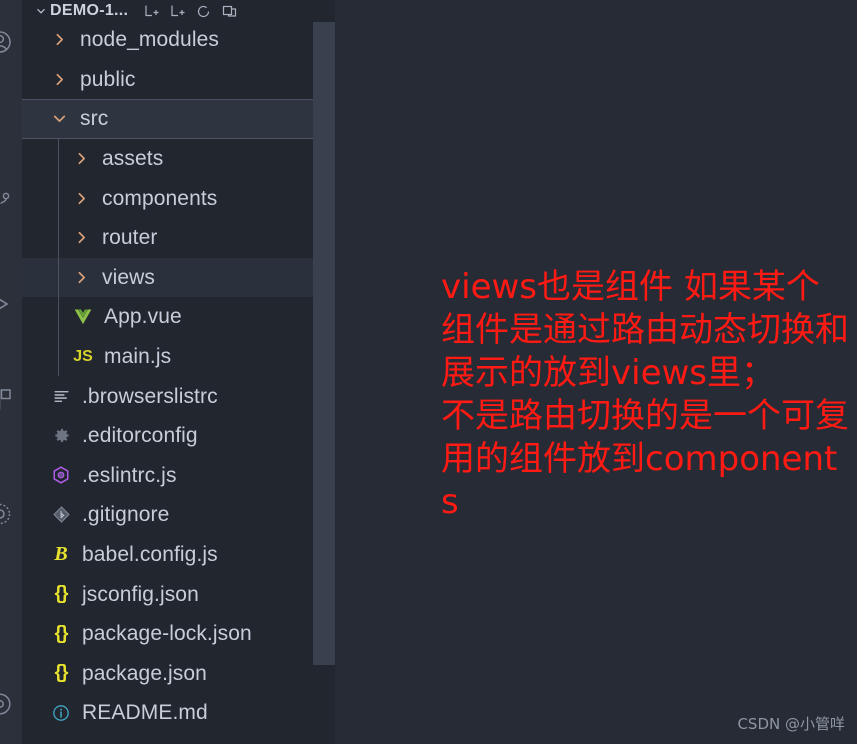  Describe the element at coordinates (178, 79) in the screenshot. I see `tree-row-public: public` at that location.